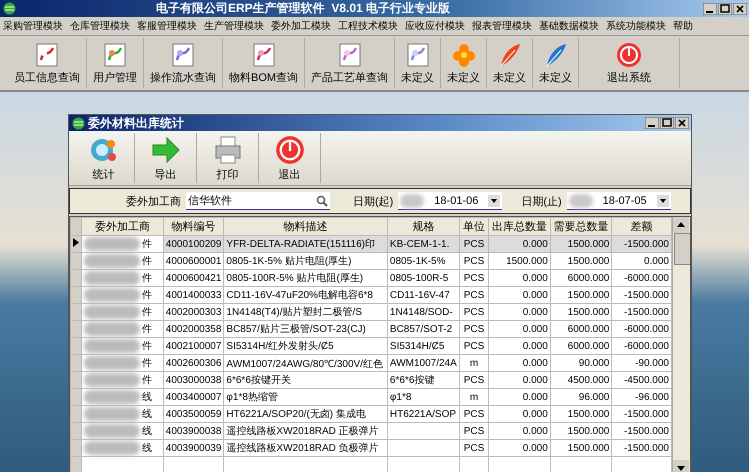 This screenshot has width=749, height=472. Describe the element at coordinates (681, 225) in the screenshot. I see `scroll-up-icon` at that location.